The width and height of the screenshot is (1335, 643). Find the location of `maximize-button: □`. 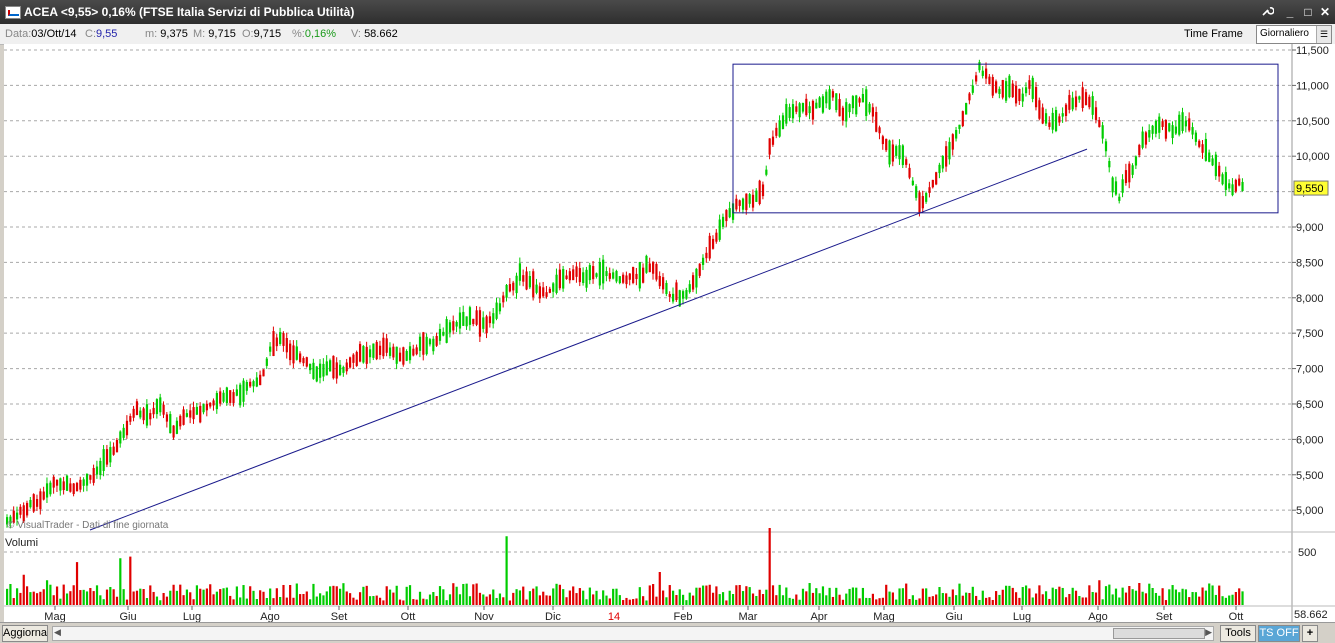

maximize-button: □ is located at coordinates (1308, 12).